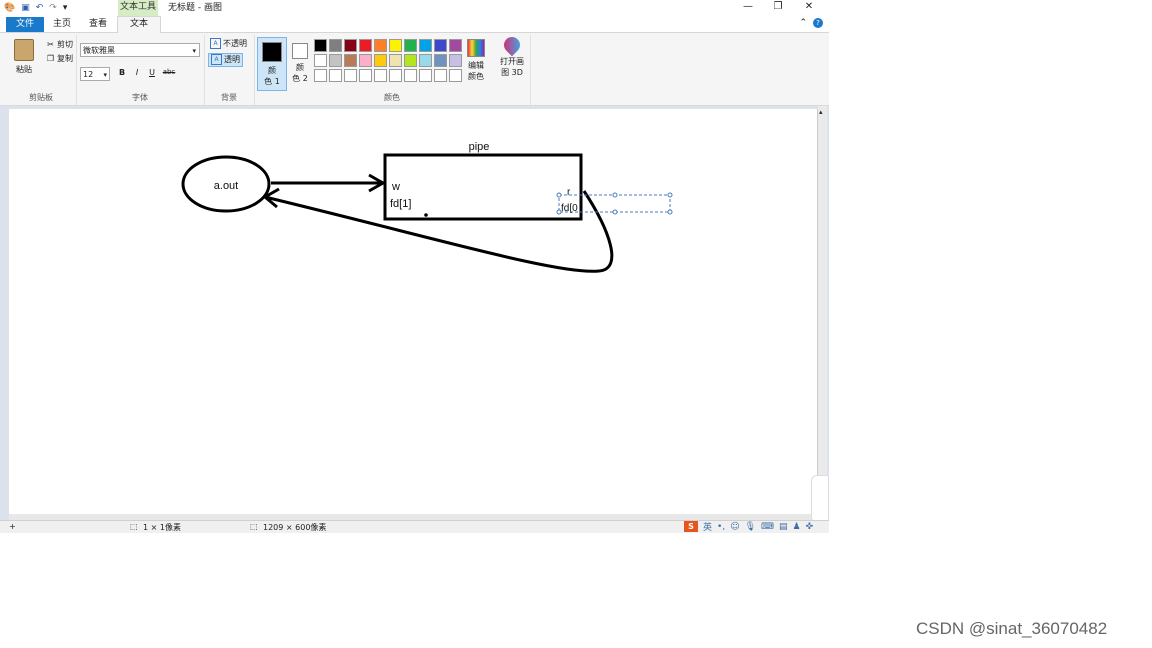 The width and height of the screenshot is (1152, 648). I want to click on window-title: 无标题 - 画图, so click(195, 8).